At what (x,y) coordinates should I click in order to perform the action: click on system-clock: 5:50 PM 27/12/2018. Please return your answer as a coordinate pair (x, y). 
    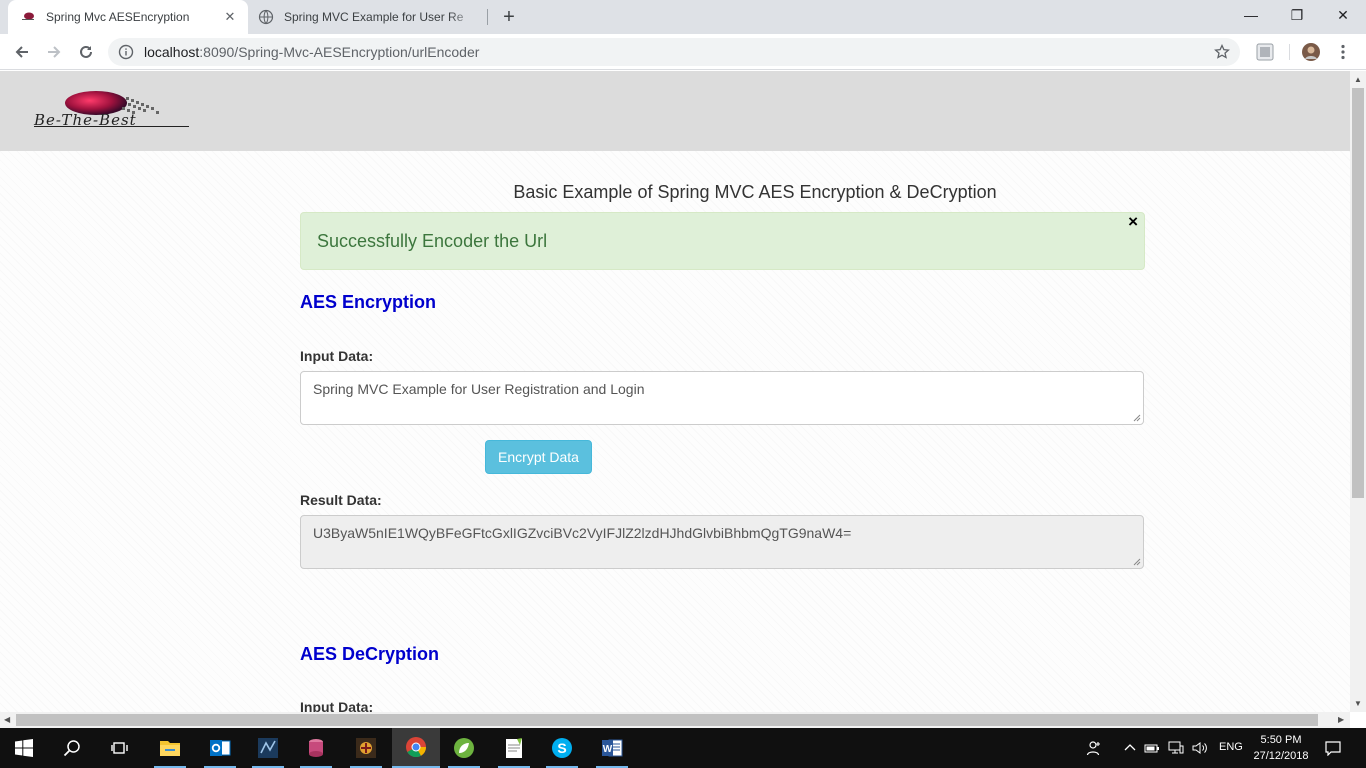
    Looking at the image, I should click on (1281, 748).